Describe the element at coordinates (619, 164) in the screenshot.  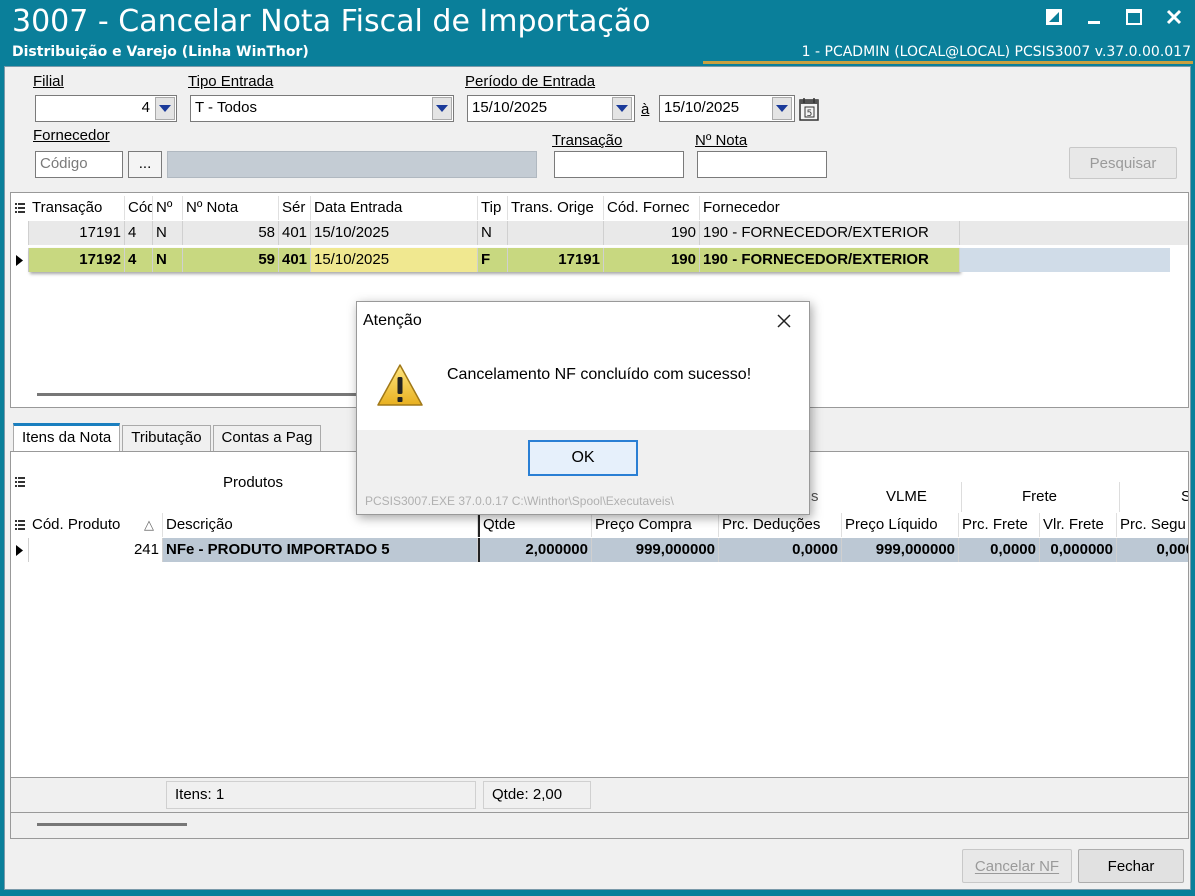
I see `transacao-field` at that location.